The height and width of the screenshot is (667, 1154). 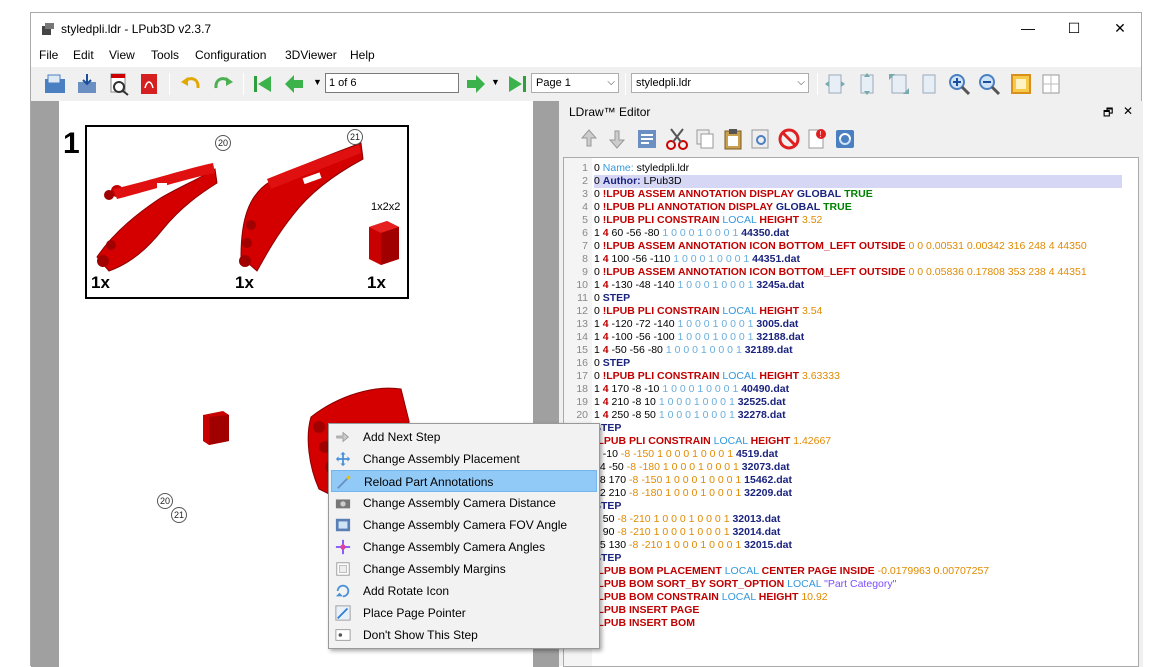 What do you see at coordinates (617, 139) in the screenshot?
I see `download-icon` at bounding box center [617, 139].